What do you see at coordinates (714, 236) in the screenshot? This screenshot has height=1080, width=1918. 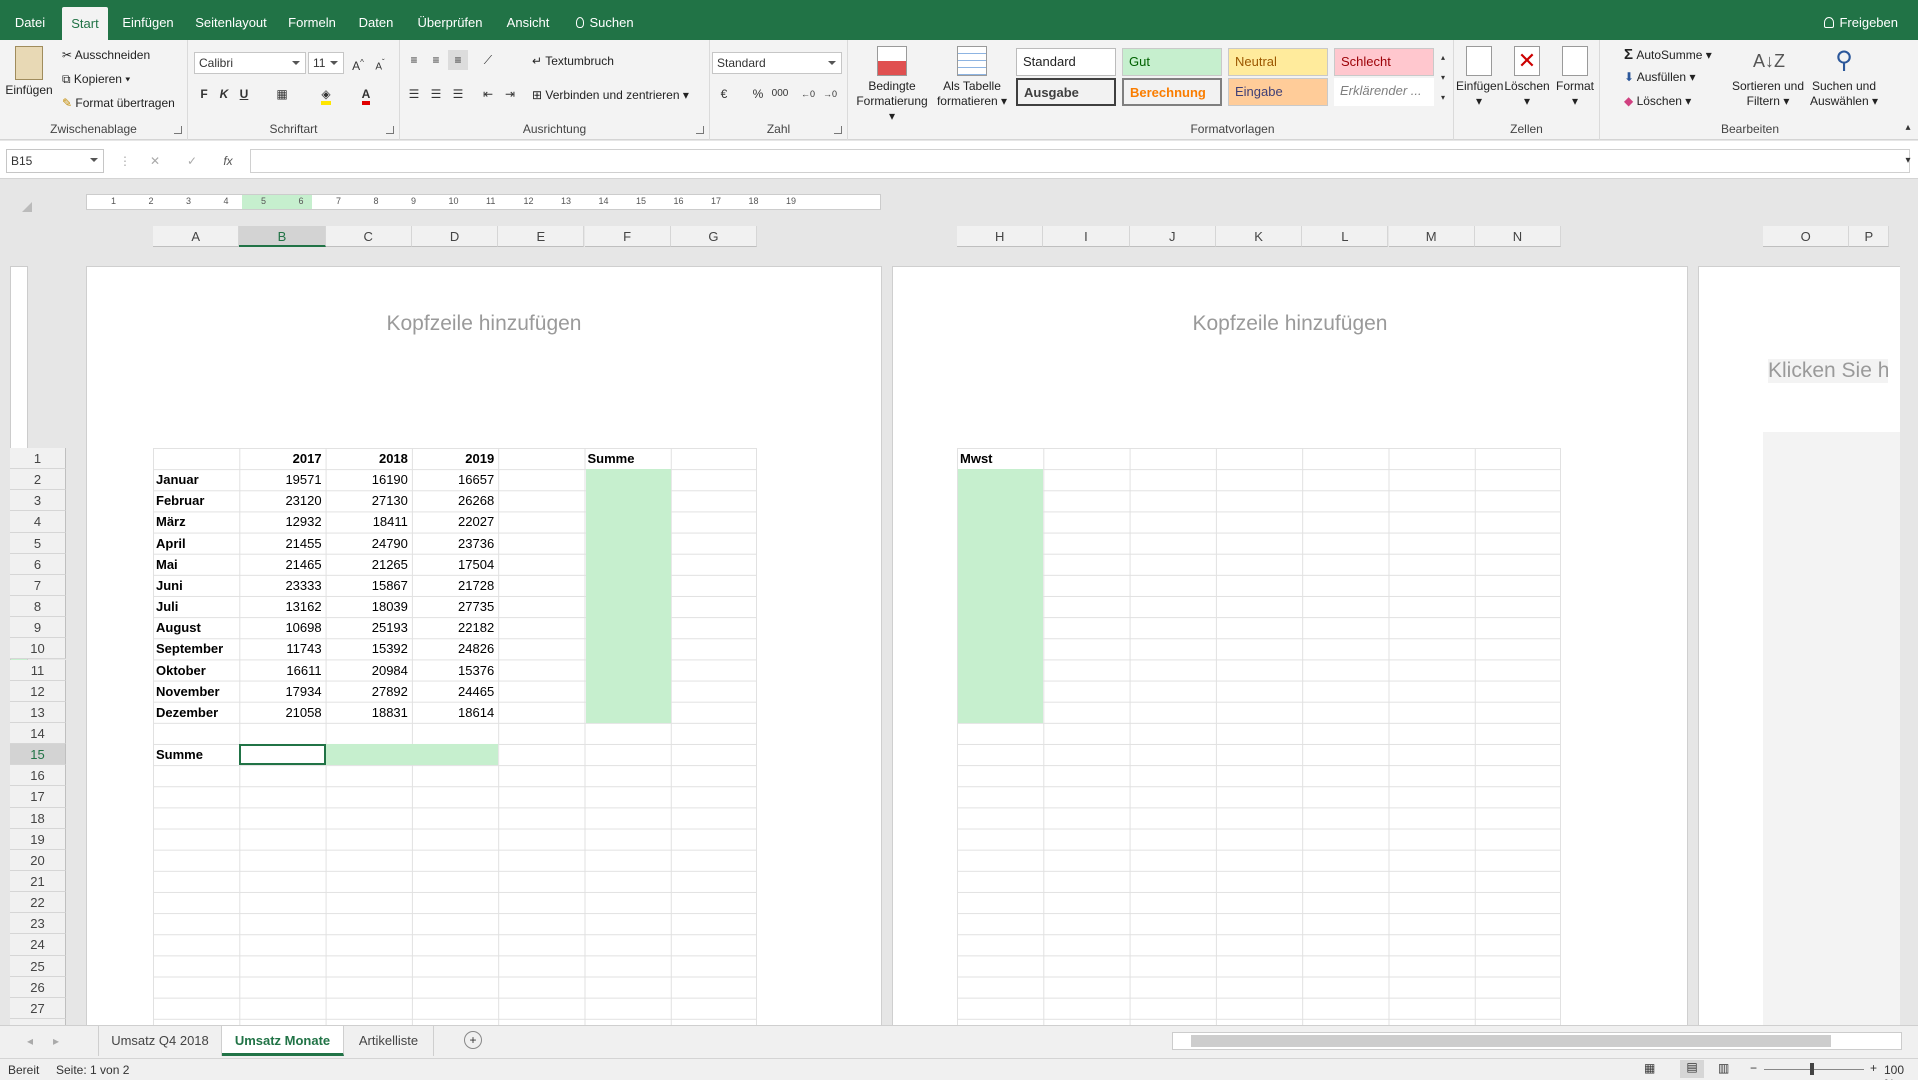 I see `column-header-g: G` at bounding box center [714, 236].